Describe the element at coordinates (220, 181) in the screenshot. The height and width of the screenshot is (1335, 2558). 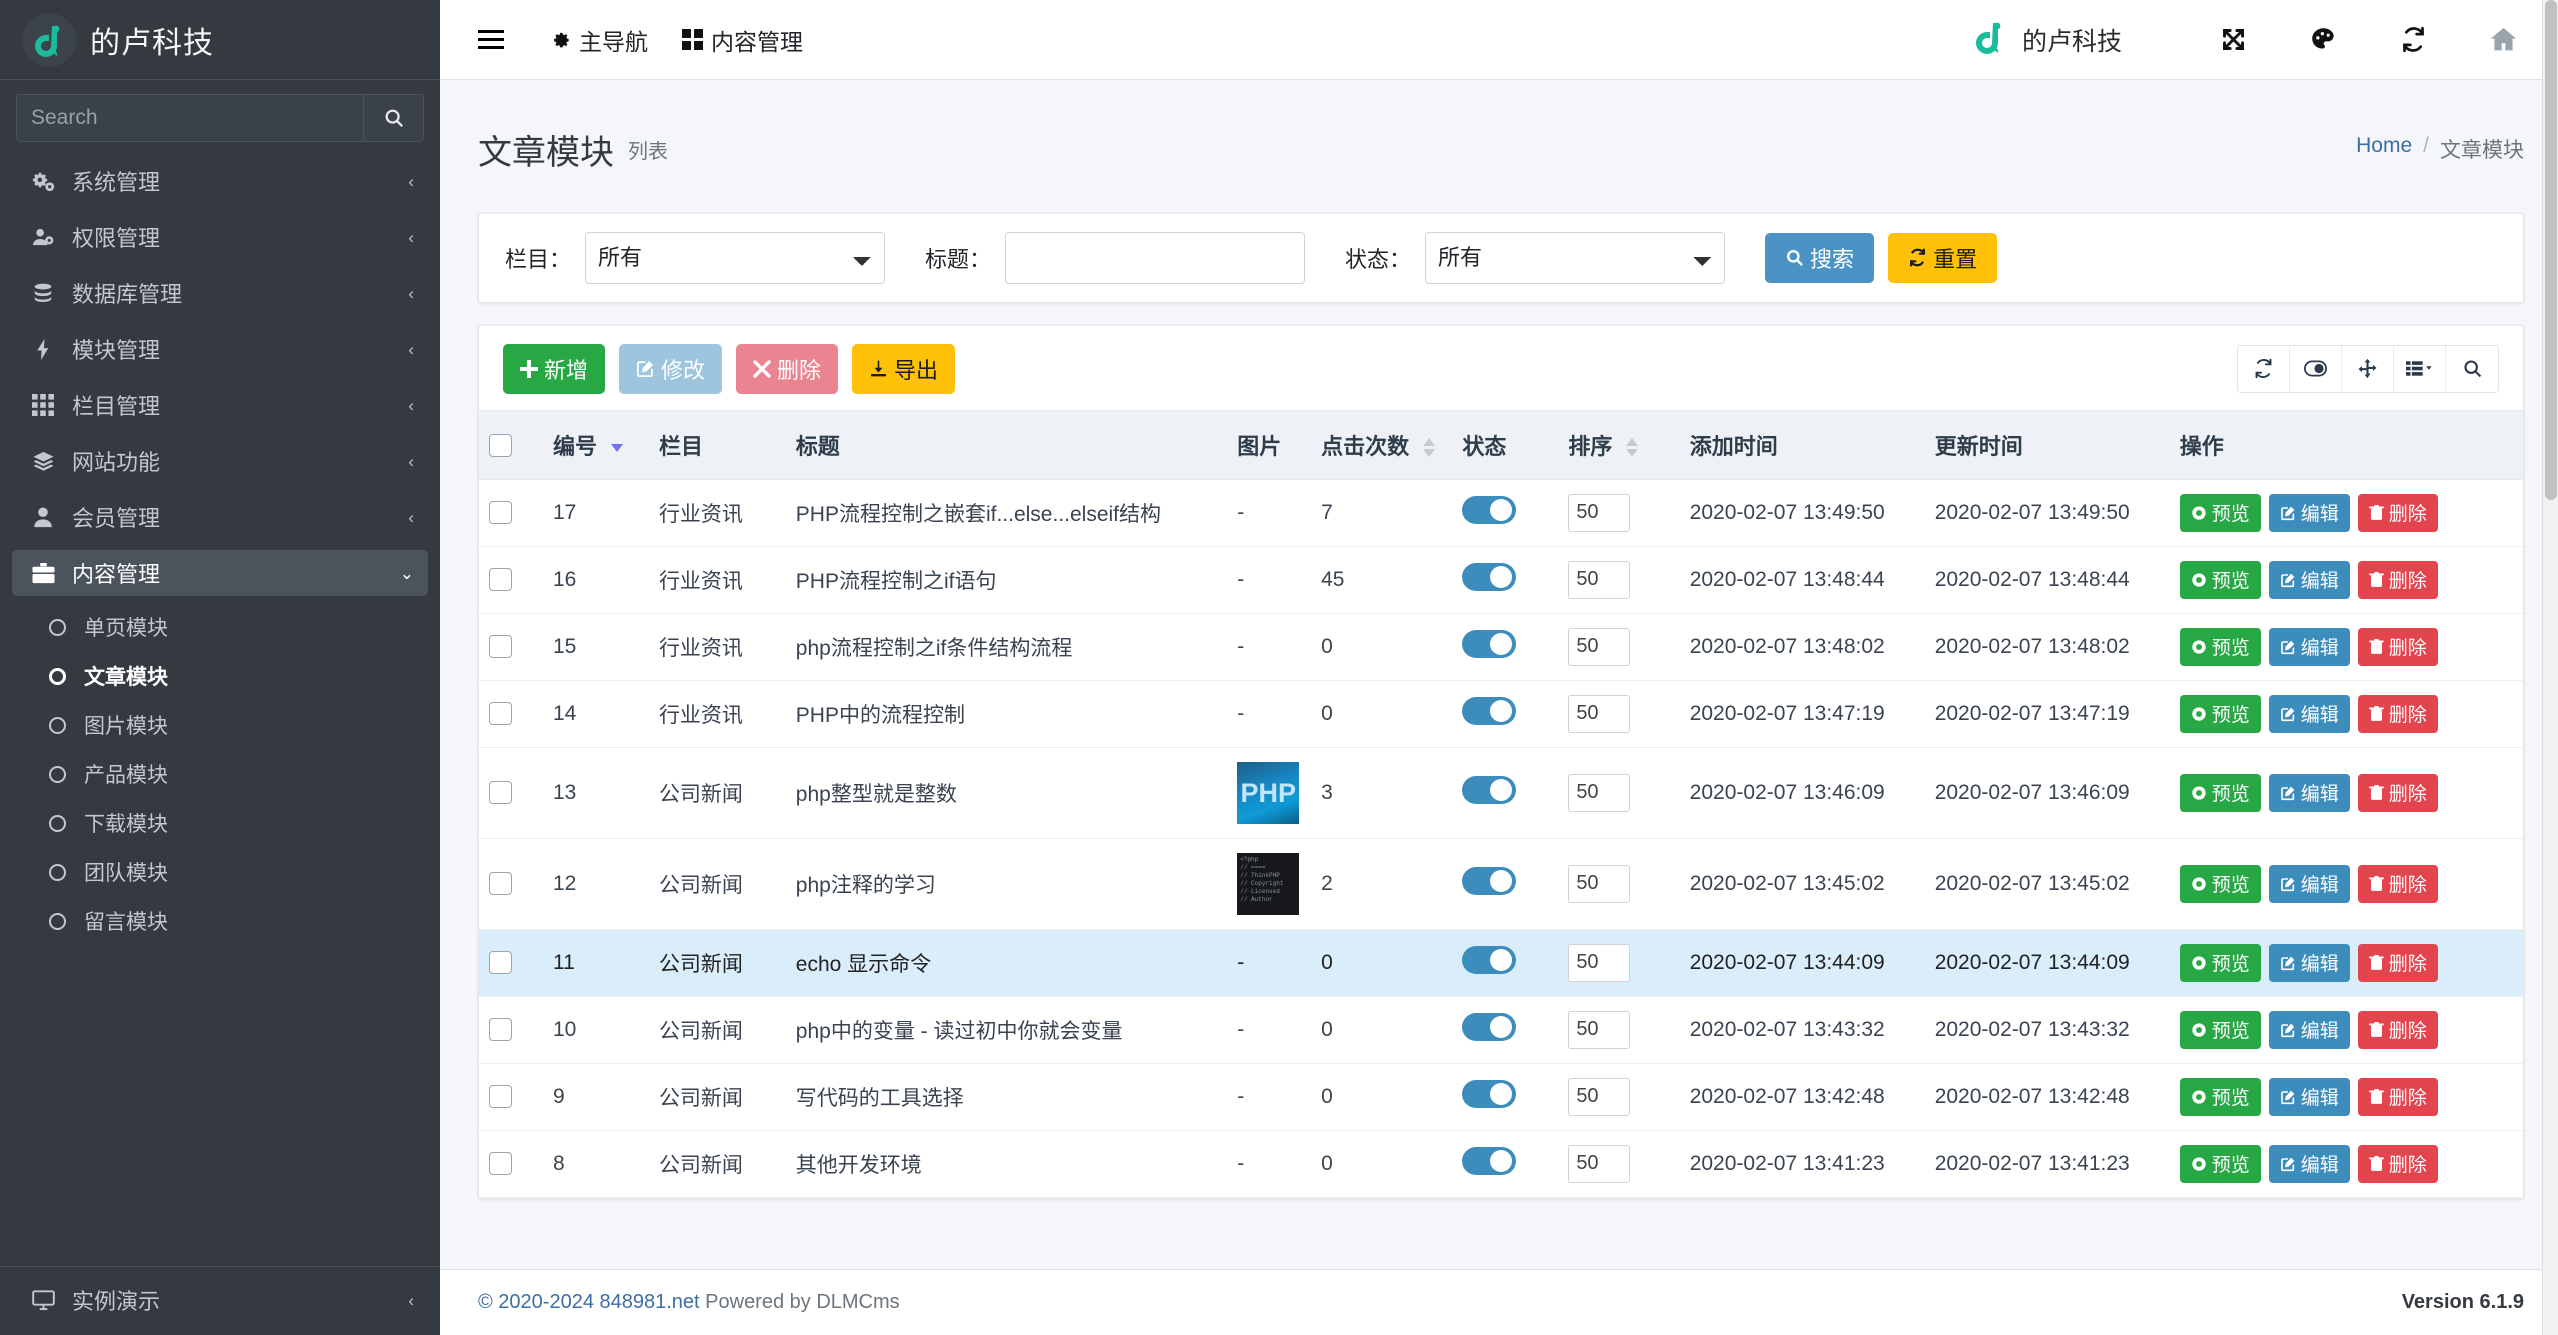
I see `sidebar-item-system: 系统管理 ‹` at that location.